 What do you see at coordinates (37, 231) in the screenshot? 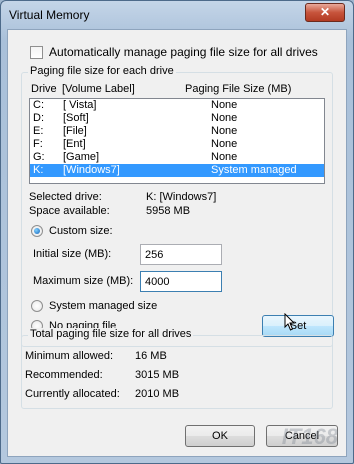
I see `custom-size-radio` at bounding box center [37, 231].